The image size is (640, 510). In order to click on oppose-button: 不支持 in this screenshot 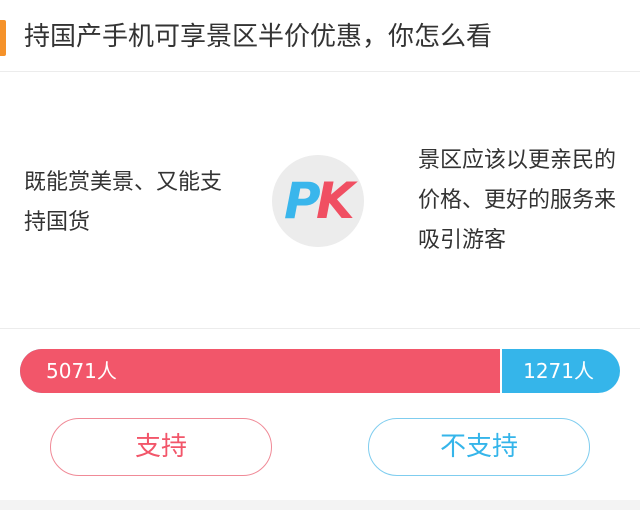, I will do `click(479, 447)`.